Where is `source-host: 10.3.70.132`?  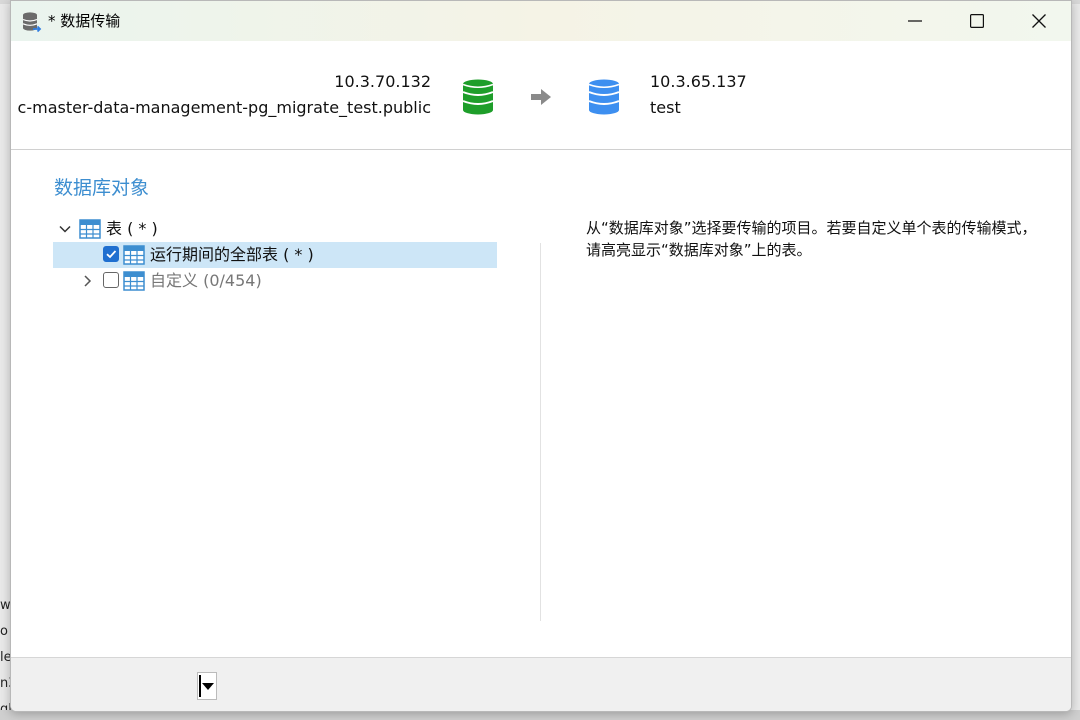
source-host: 10.3.70.132 is located at coordinates (382, 81).